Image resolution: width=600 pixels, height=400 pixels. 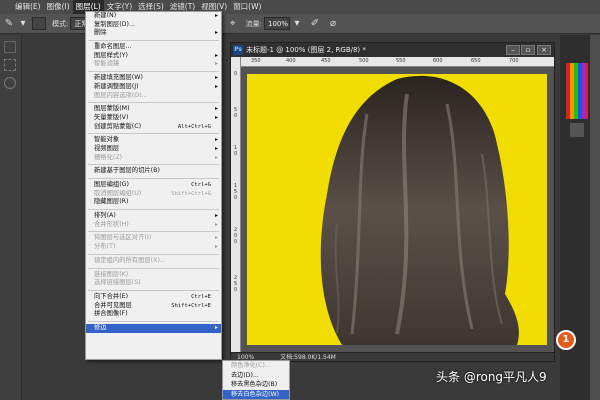 I want to click on menu-window: 窗口(W), so click(x=247, y=7).